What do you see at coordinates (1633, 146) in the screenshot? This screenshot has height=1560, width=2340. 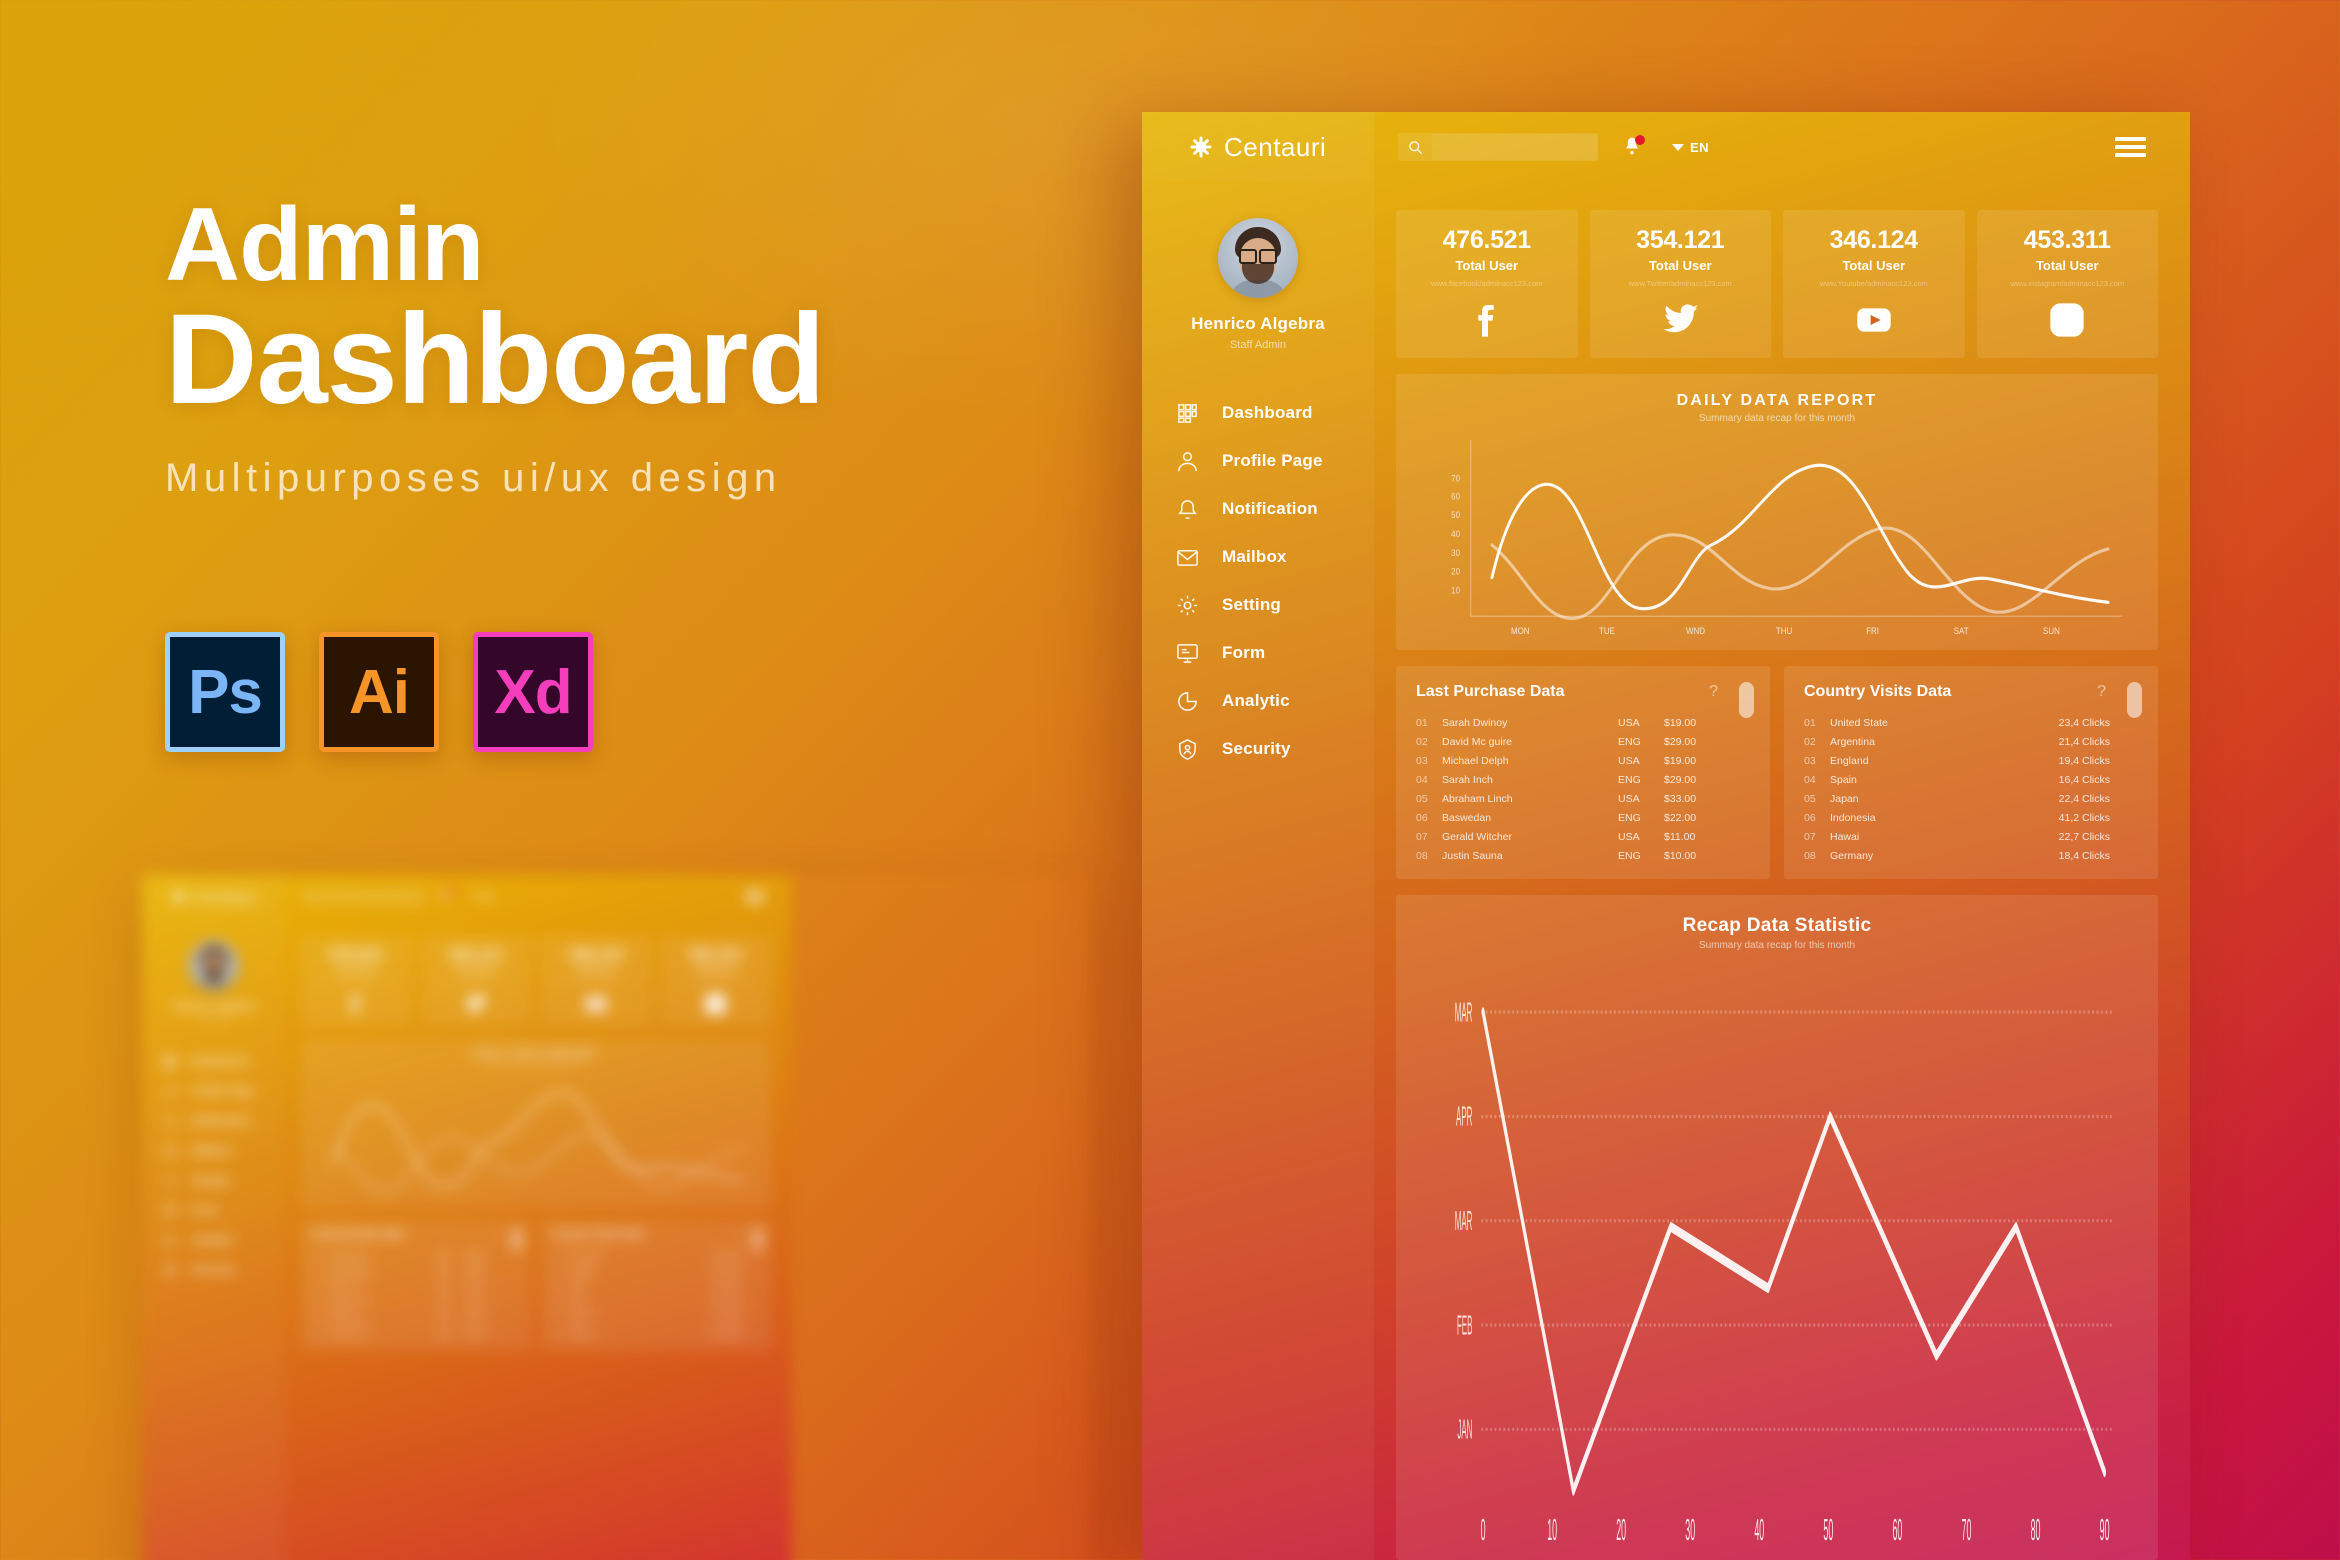 I see `notification-bell-icon` at bounding box center [1633, 146].